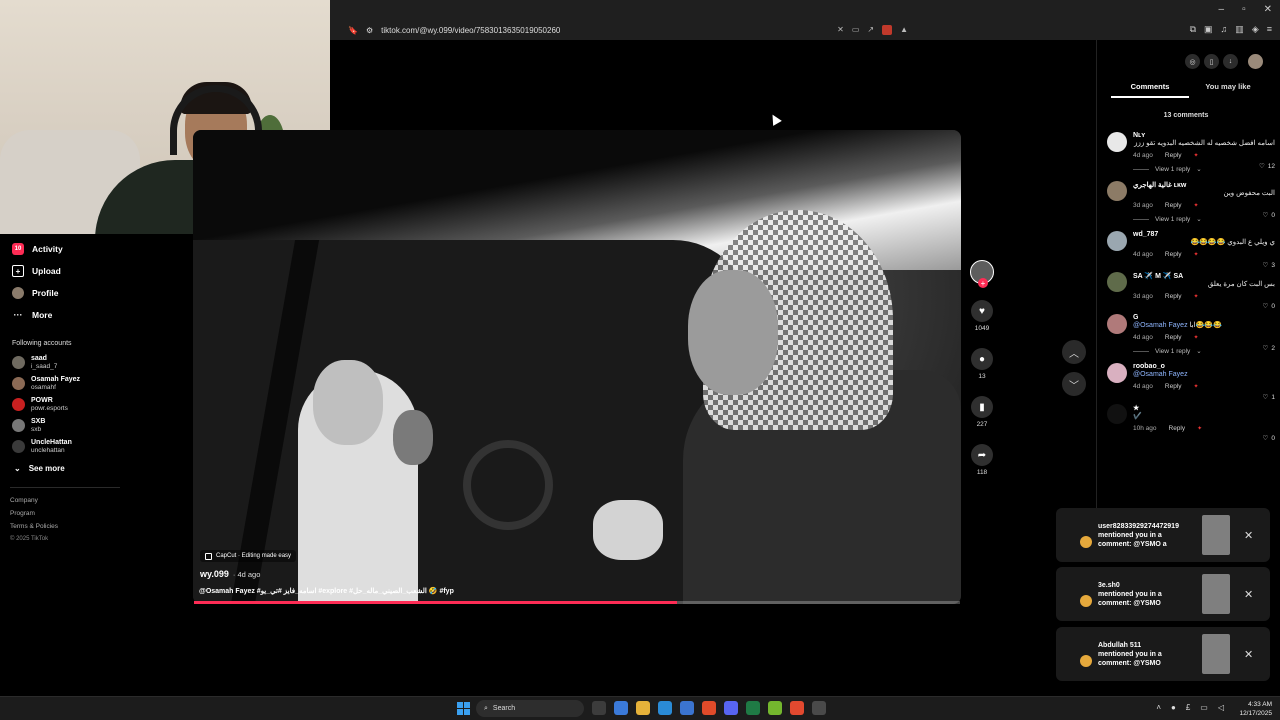  Describe the element at coordinates (775, 708) in the screenshot. I see `nvidia-icon` at that location.